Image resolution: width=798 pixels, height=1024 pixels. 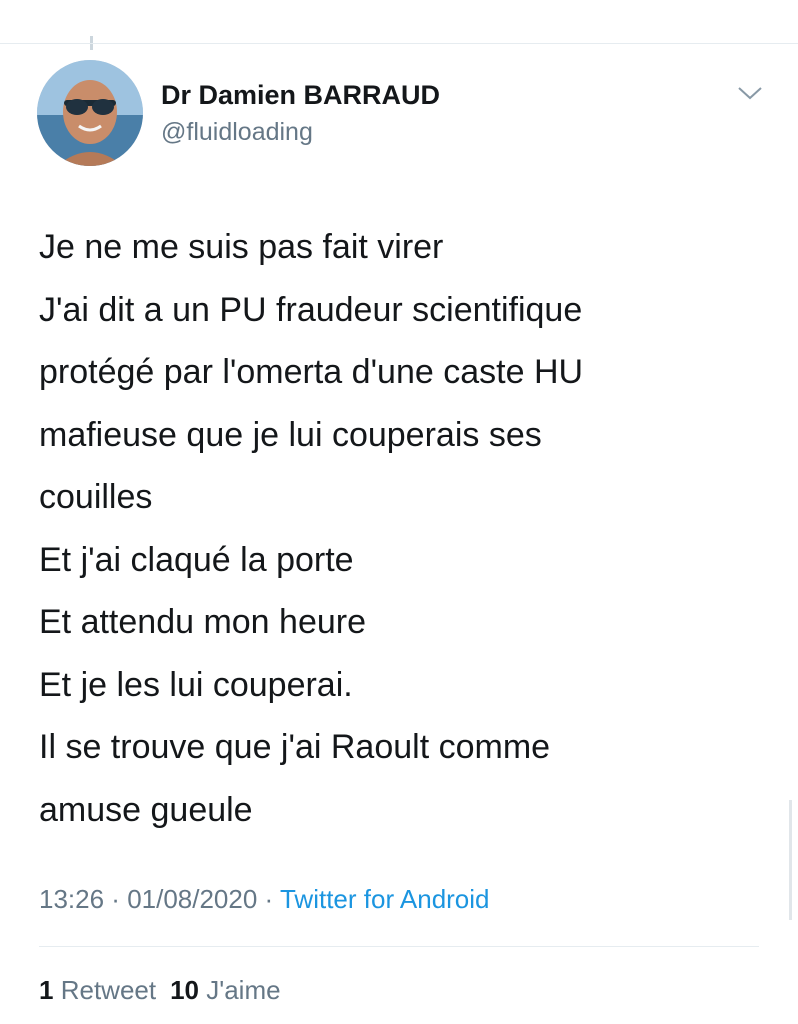 What do you see at coordinates (185, 990) in the screenshot?
I see `like-count: 10` at bounding box center [185, 990].